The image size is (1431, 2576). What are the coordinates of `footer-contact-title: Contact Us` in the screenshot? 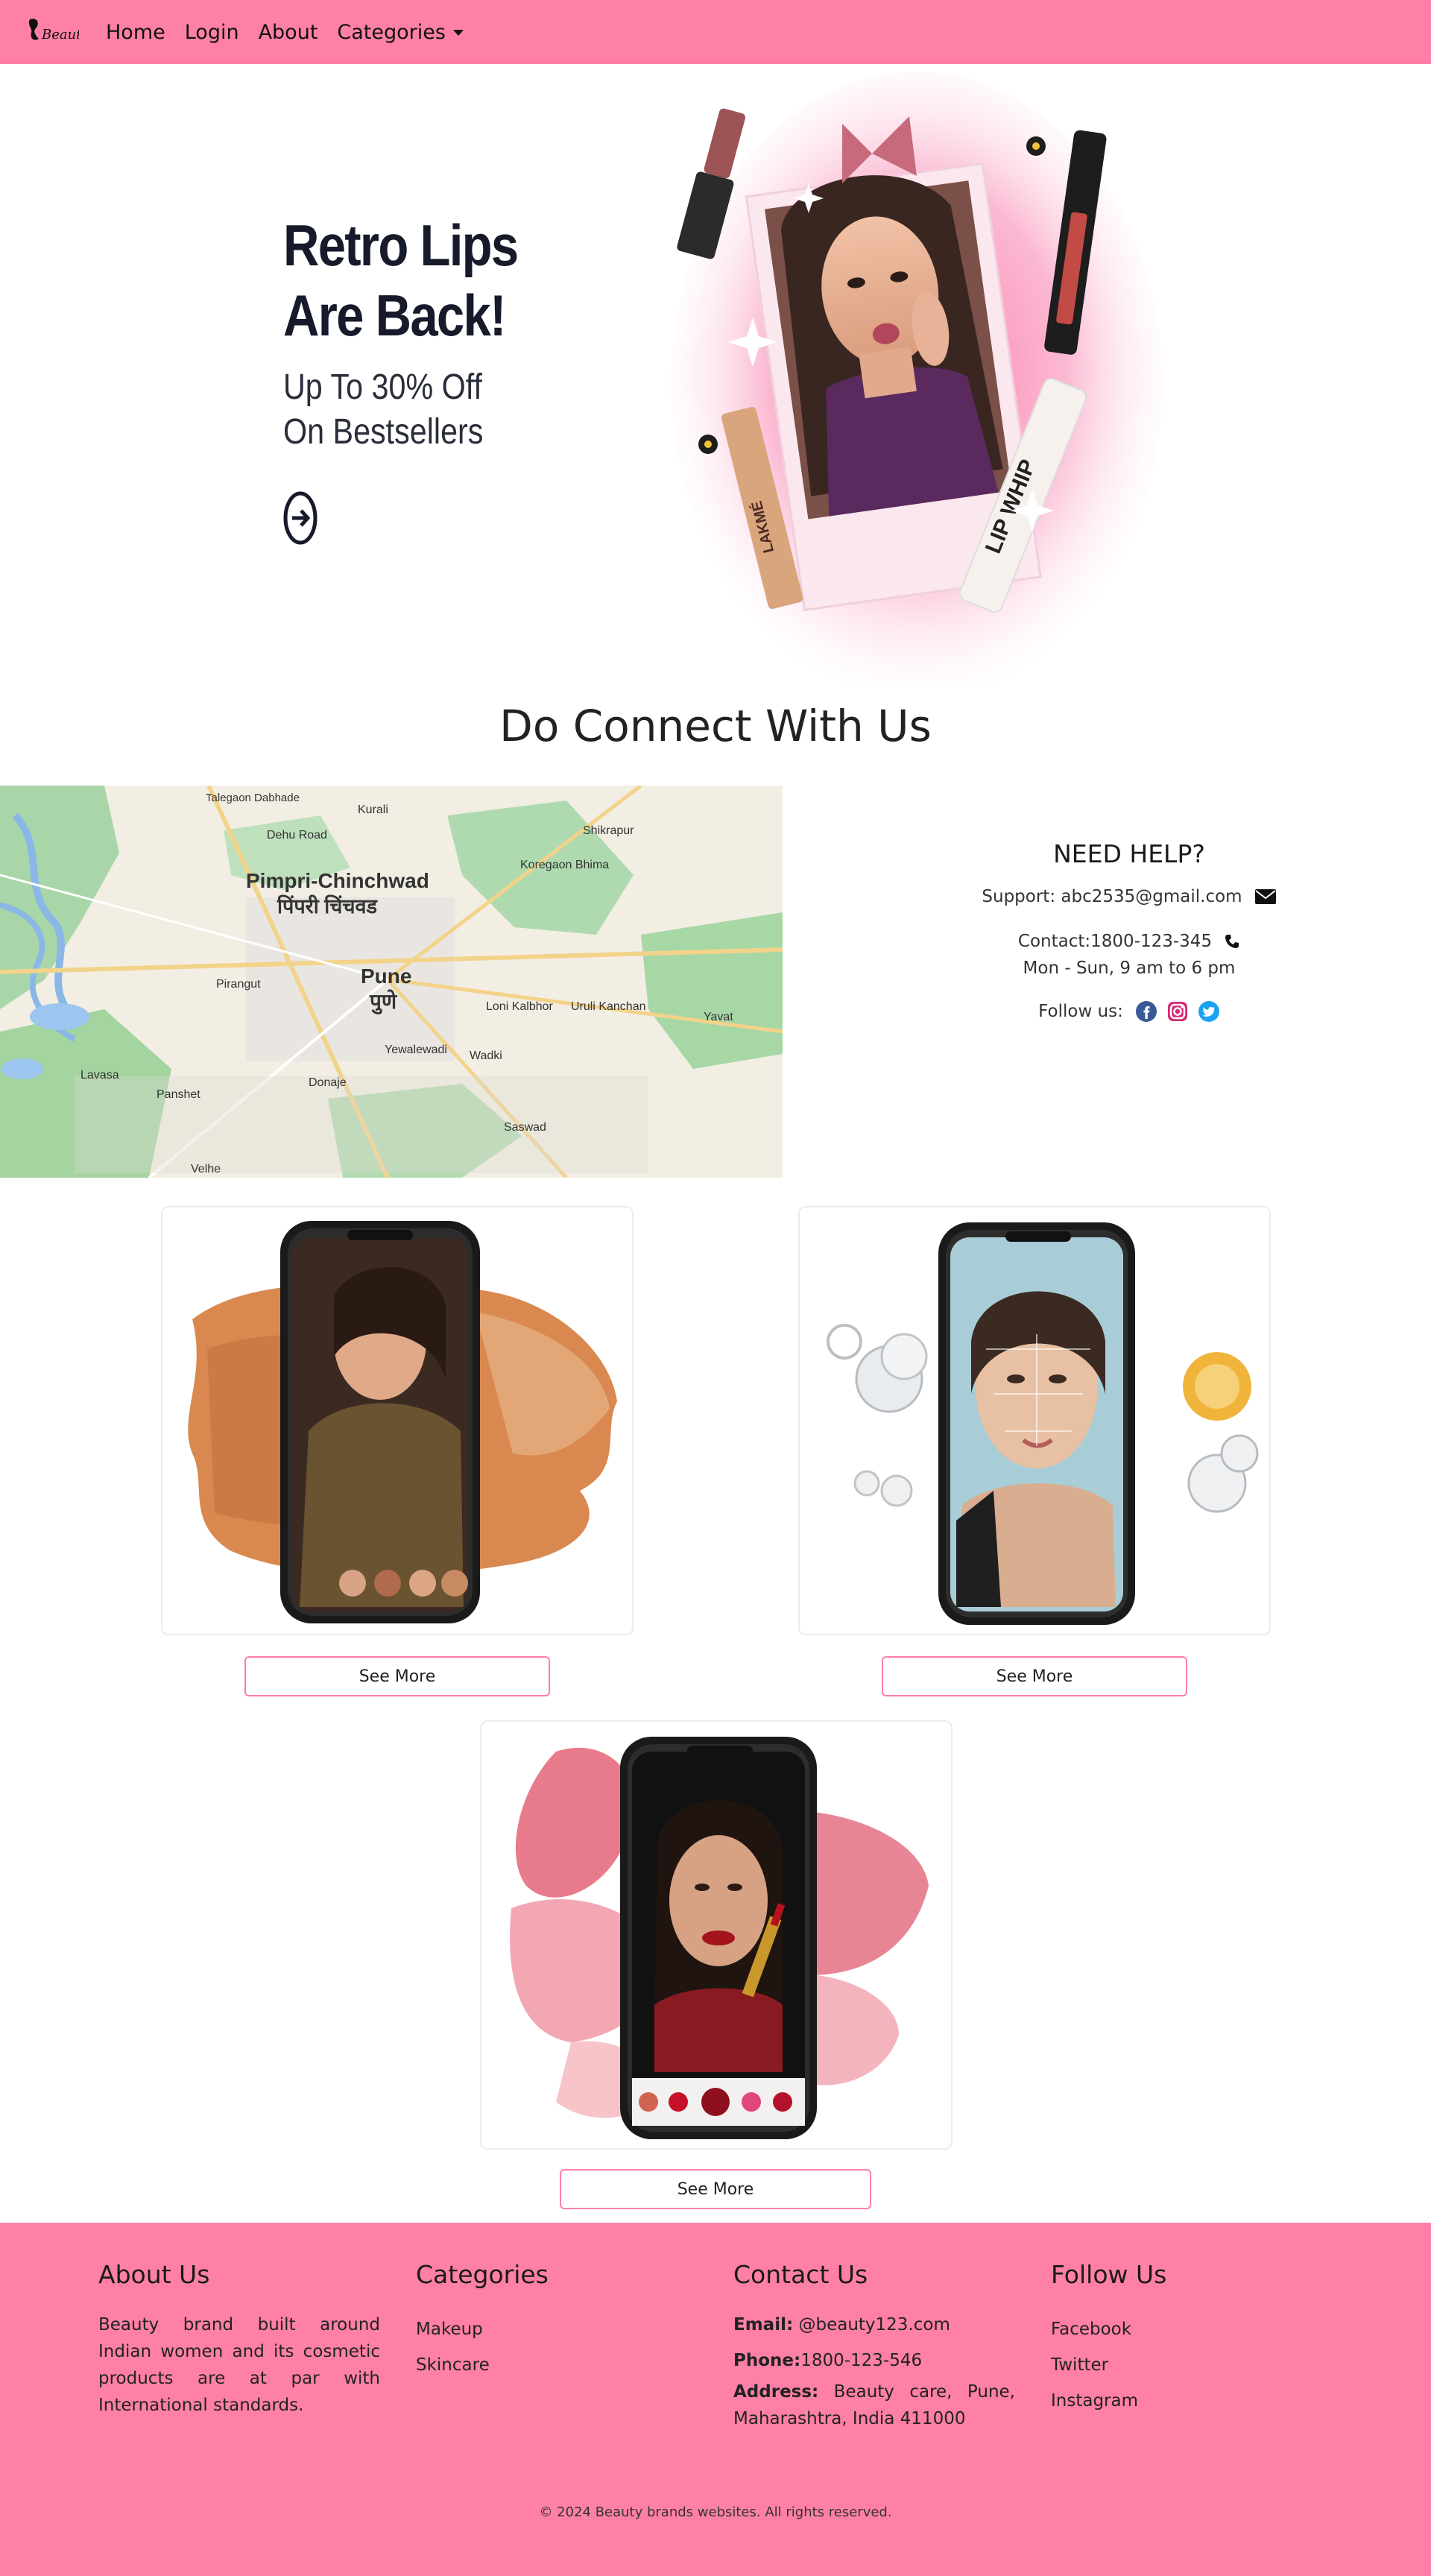 It's located at (801, 2274).